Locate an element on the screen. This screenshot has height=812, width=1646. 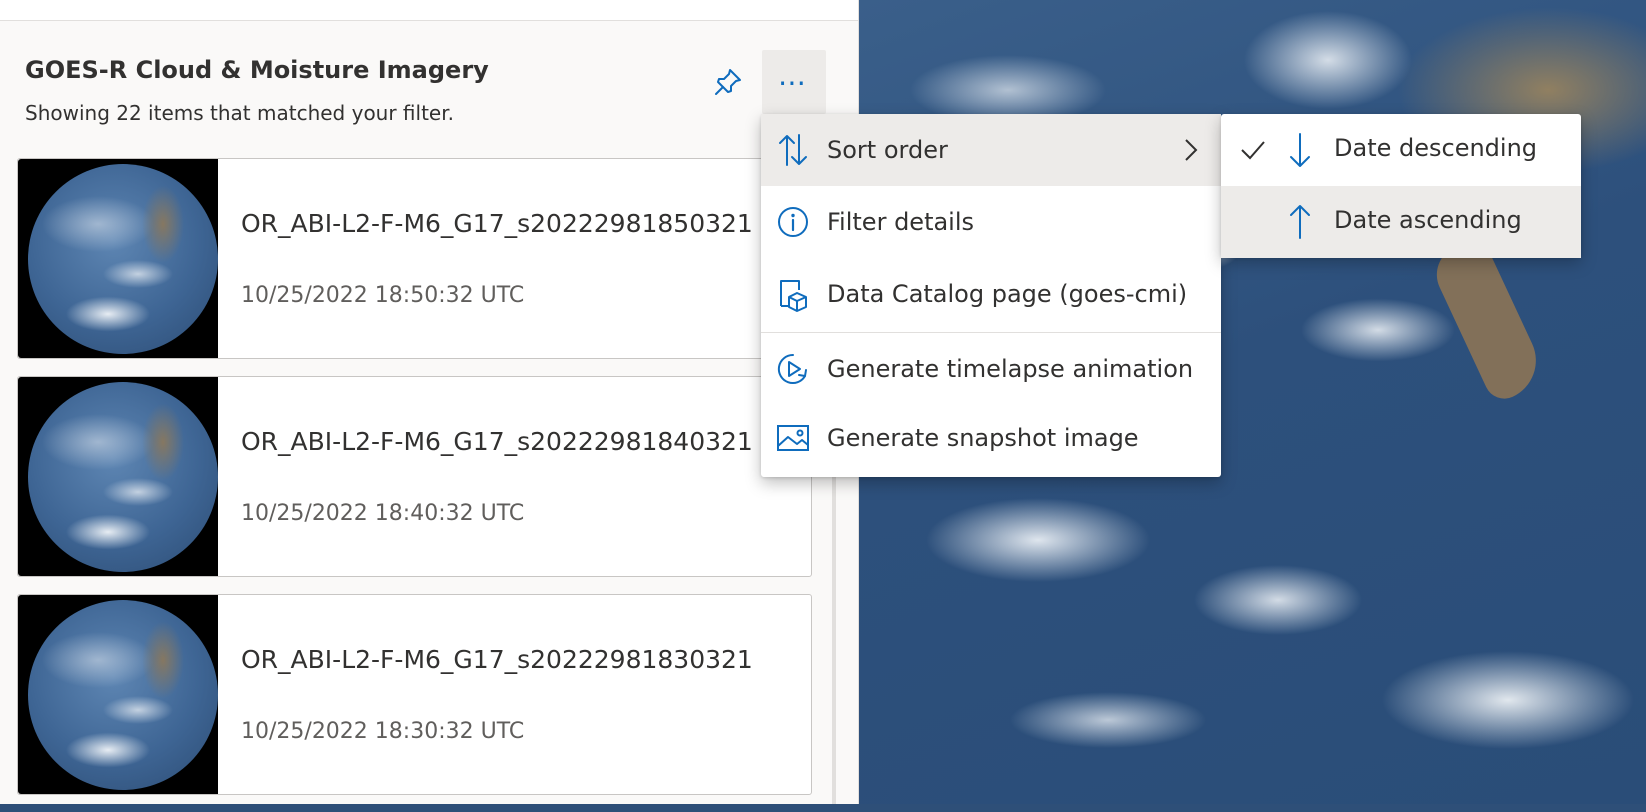
menu-item-label: Data Catalog page (goes-cmi) is located at coordinates (1007, 294).